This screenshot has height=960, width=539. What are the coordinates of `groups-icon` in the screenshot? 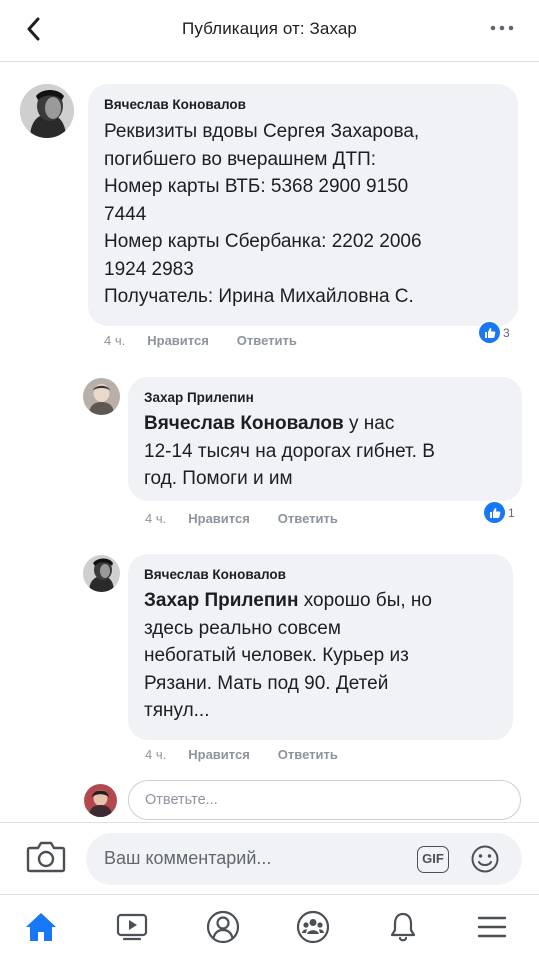 It's located at (313, 927).